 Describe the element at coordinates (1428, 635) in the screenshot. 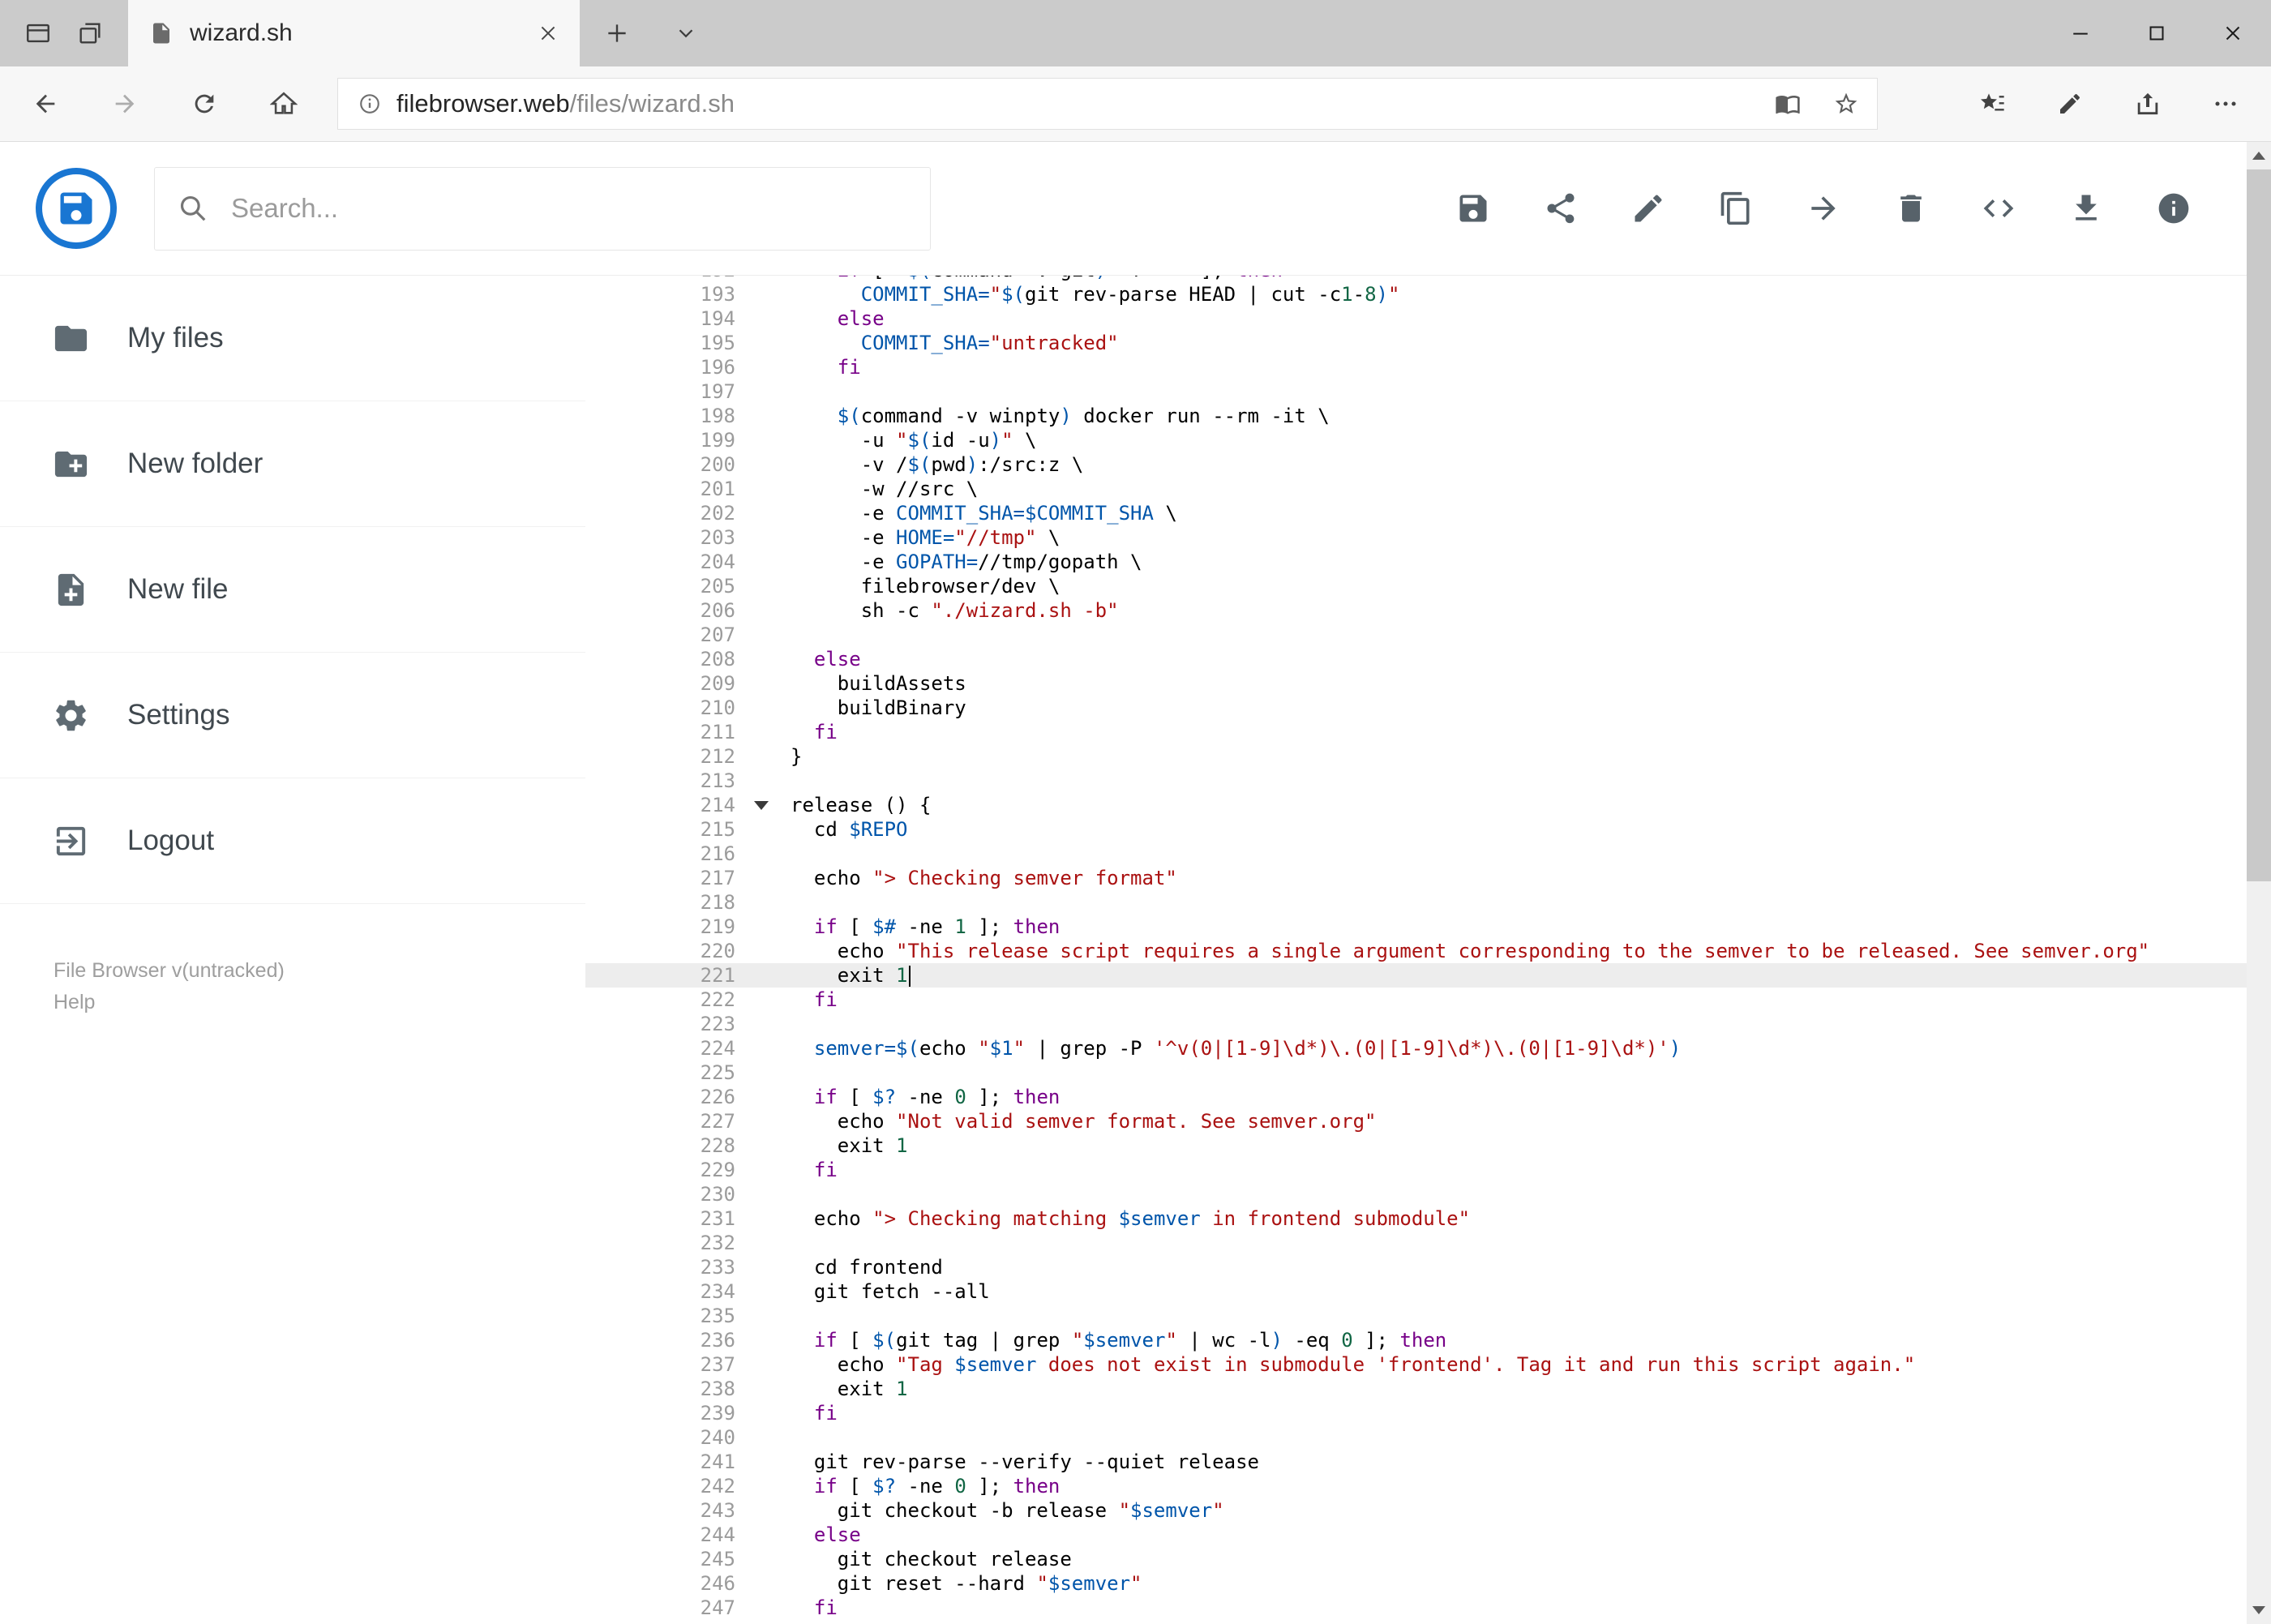

I see `code-line-207: 207` at that location.